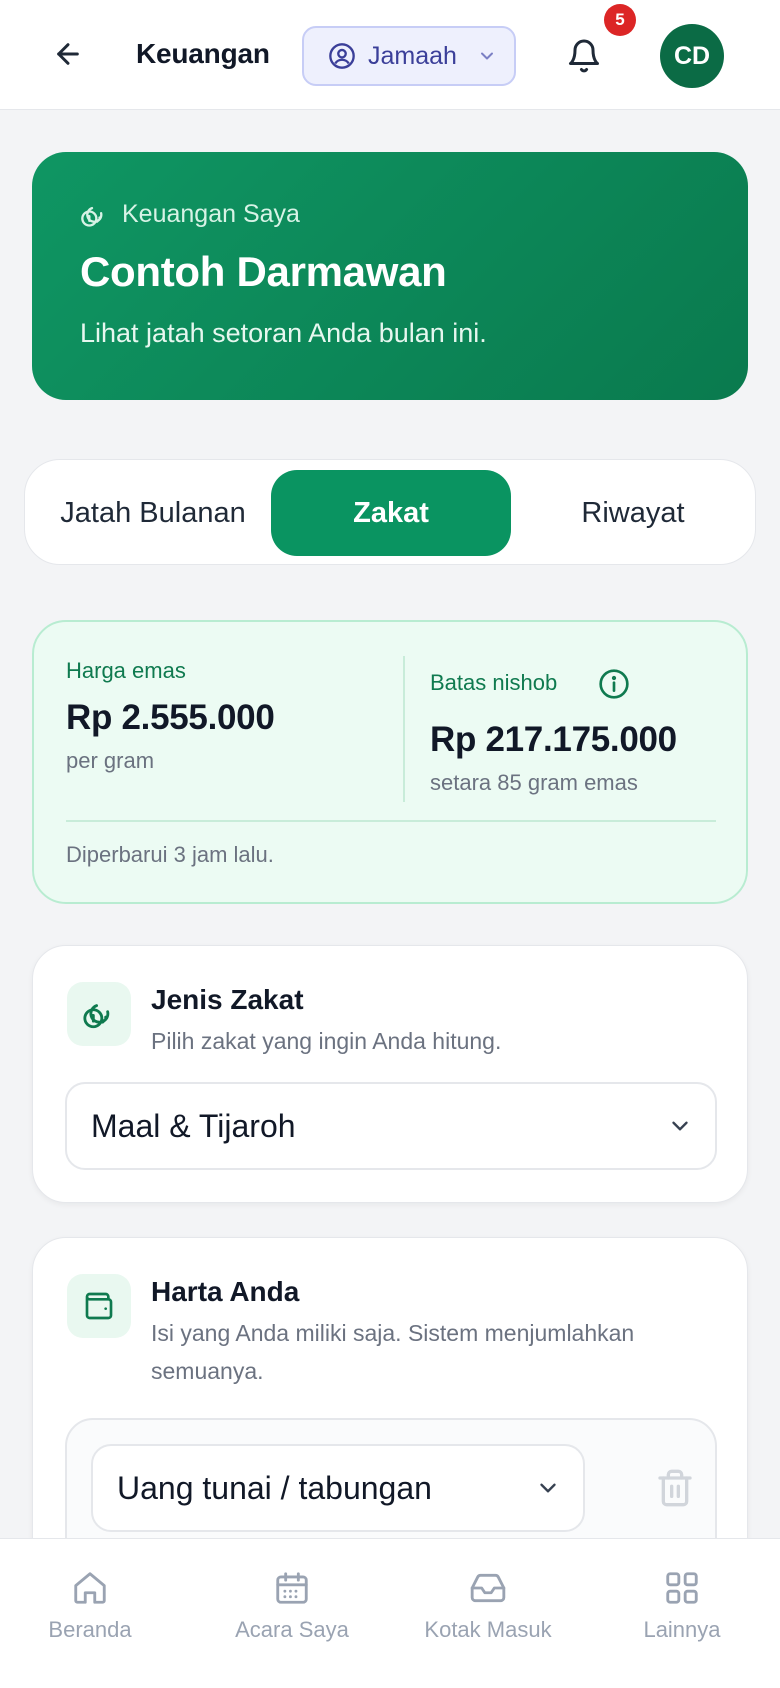 The height and width of the screenshot is (1688, 780). I want to click on notifications-button, so click(584, 56).